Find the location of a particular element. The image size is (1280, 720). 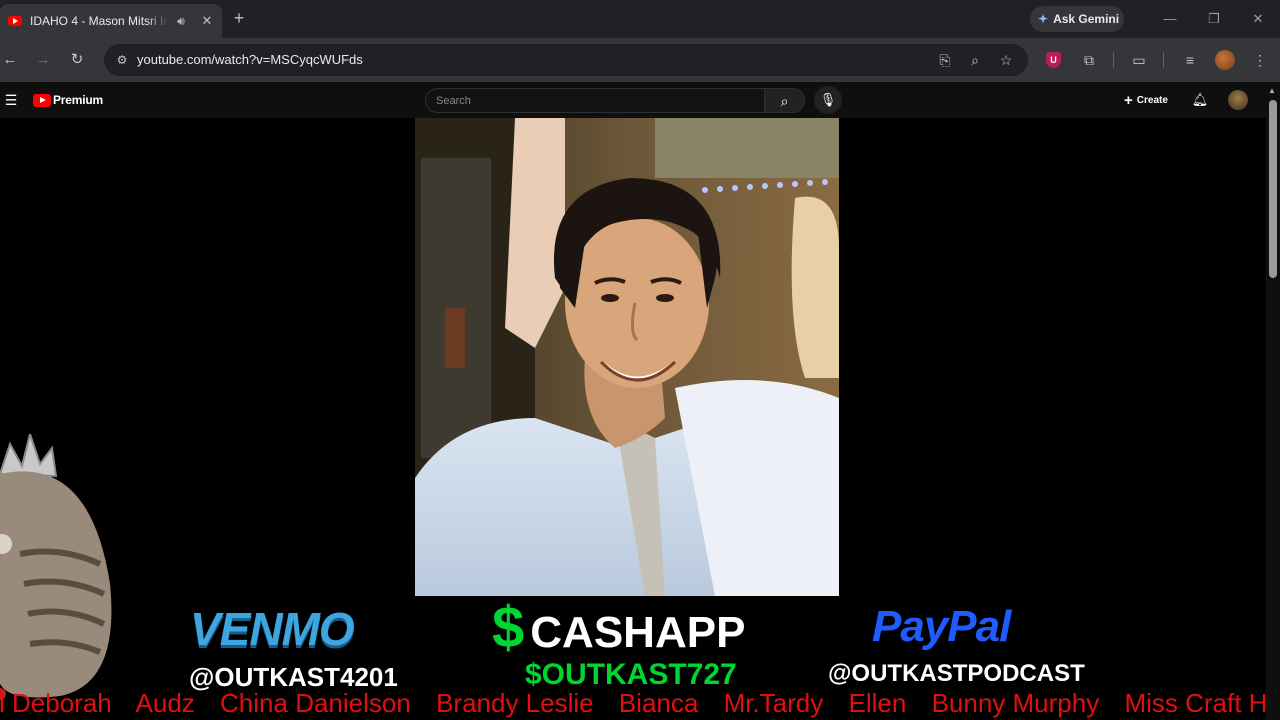

ask-gemini-button: ✦ Ask Gemini is located at coordinates (1077, 19).